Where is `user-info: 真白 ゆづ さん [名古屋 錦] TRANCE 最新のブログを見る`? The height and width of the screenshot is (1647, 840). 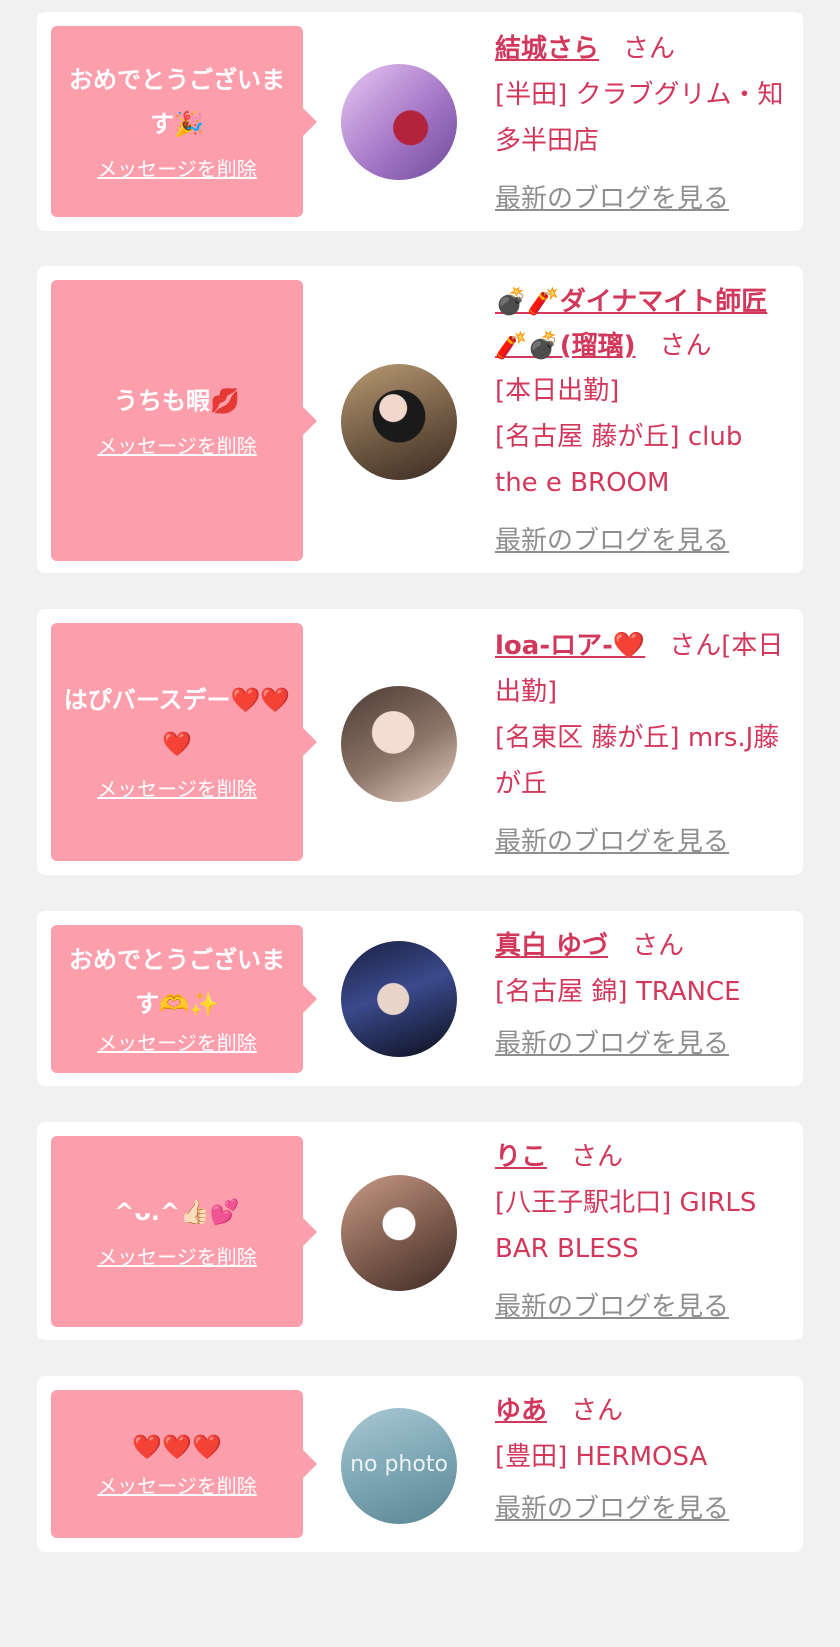 user-info: 真白 ゆづ さん [名古屋 錦] TRANCE 最新のブログを見る is located at coordinates (640, 995).